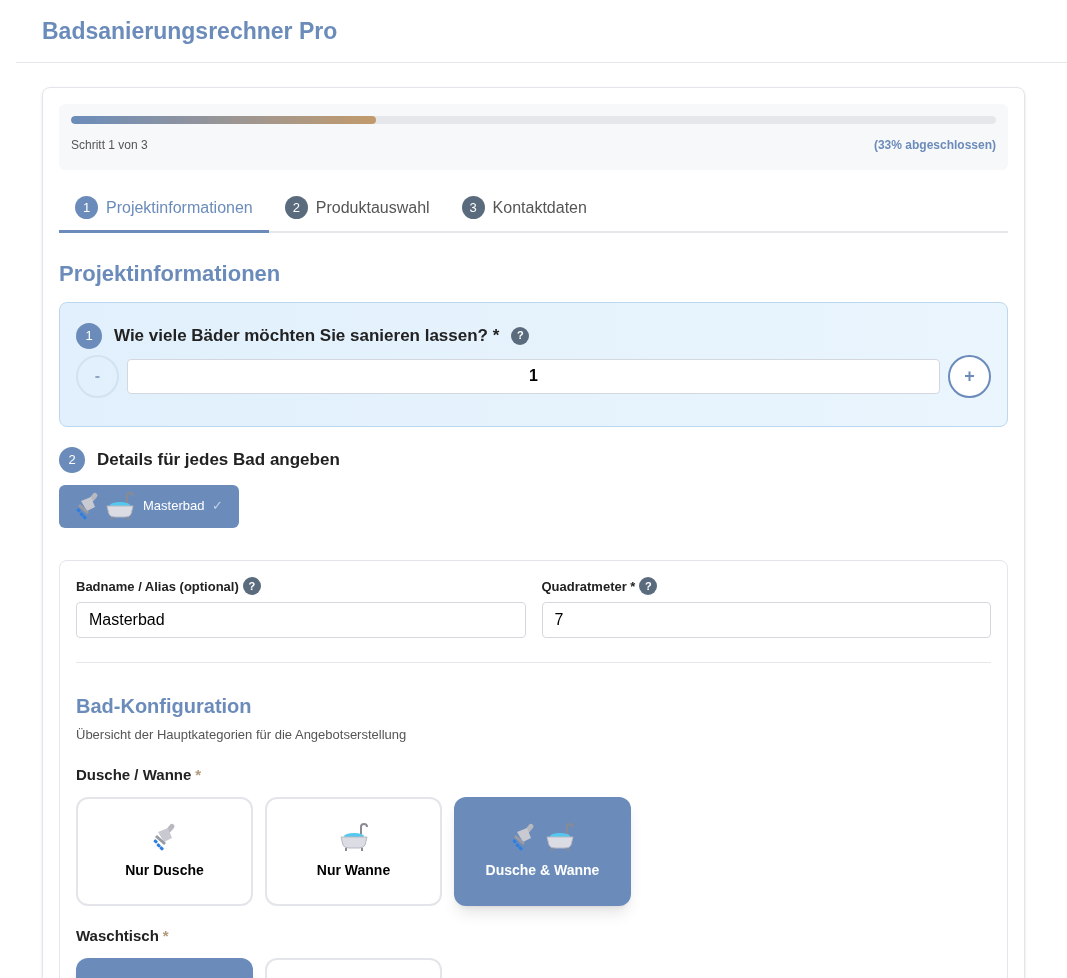 The image size is (1067, 978). What do you see at coordinates (357, 209) in the screenshot?
I see `step-tab: 2 Produktauswahl` at bounding box center [357, 209].